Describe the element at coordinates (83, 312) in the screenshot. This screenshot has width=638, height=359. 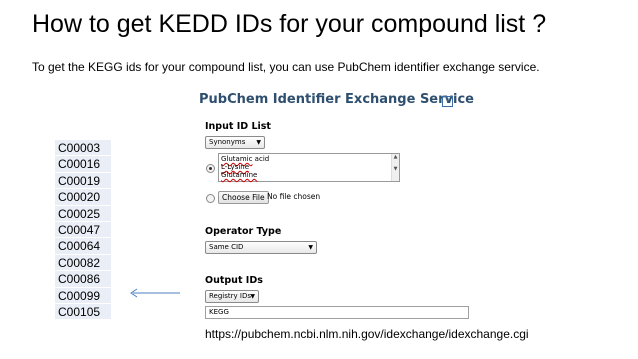
I see `compound-id-row: C00105` at that location.